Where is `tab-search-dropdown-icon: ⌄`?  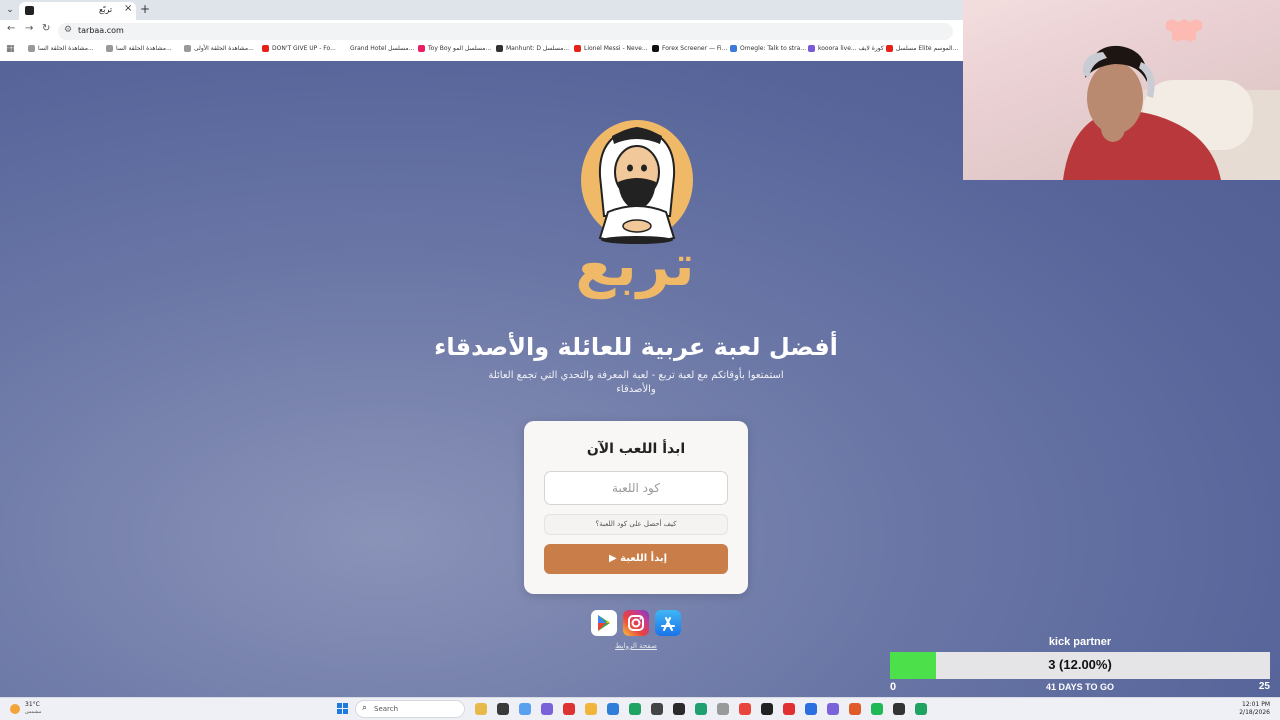 tab-search-dropdown-icon: ⌄ is located at coordinates (10, 10).